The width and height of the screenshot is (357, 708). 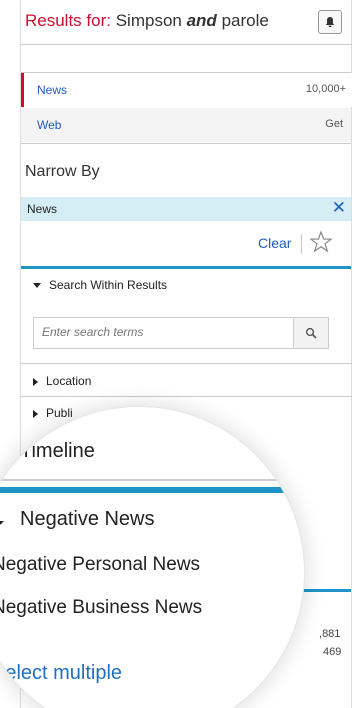 I want to click on narrow-by-heading: Narrow By, so click(x=62, y=171).